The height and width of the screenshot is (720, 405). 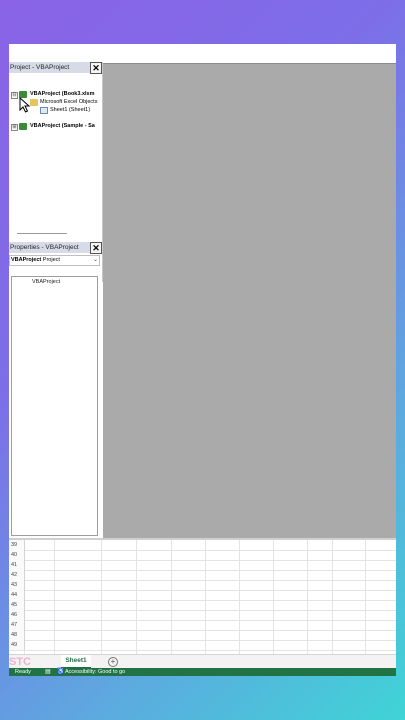 I want to click on row-number: 41, so click(x=17, y=565).